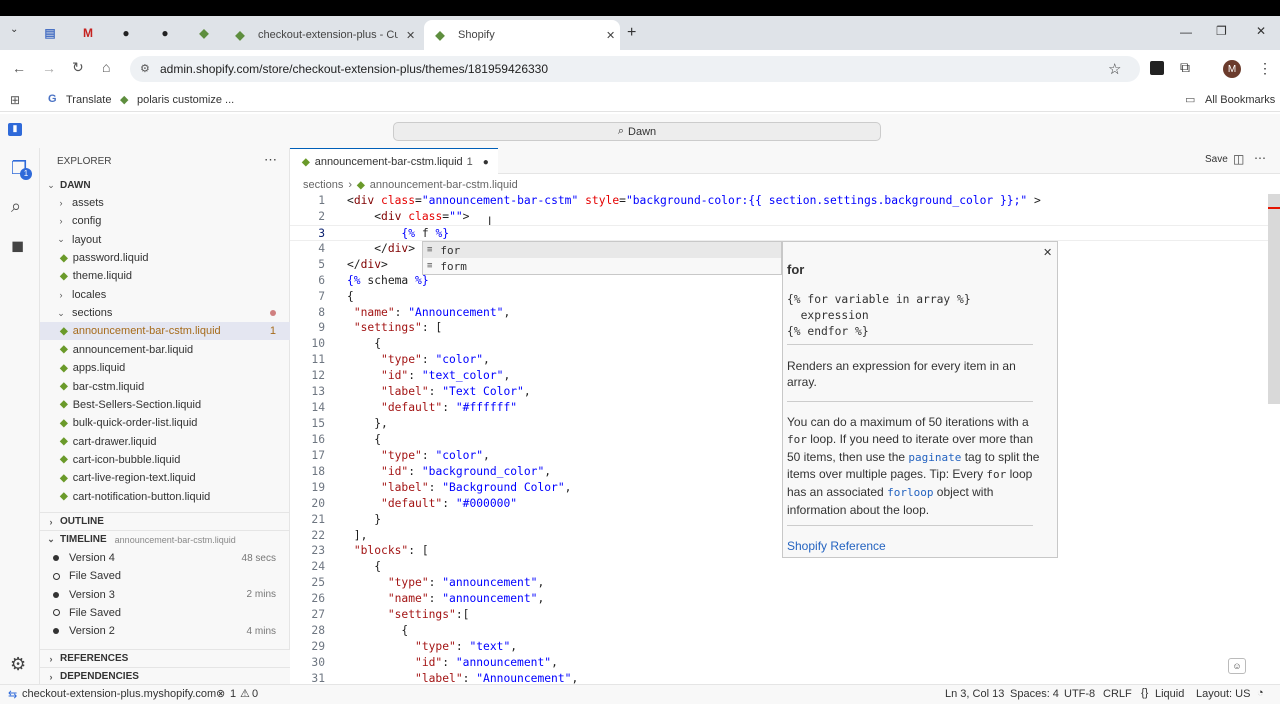  What do you see at coordinates (785, 647) in the screenshot?
I see `code-line: 29 "type": "text",` at bounding box center [785, 647].